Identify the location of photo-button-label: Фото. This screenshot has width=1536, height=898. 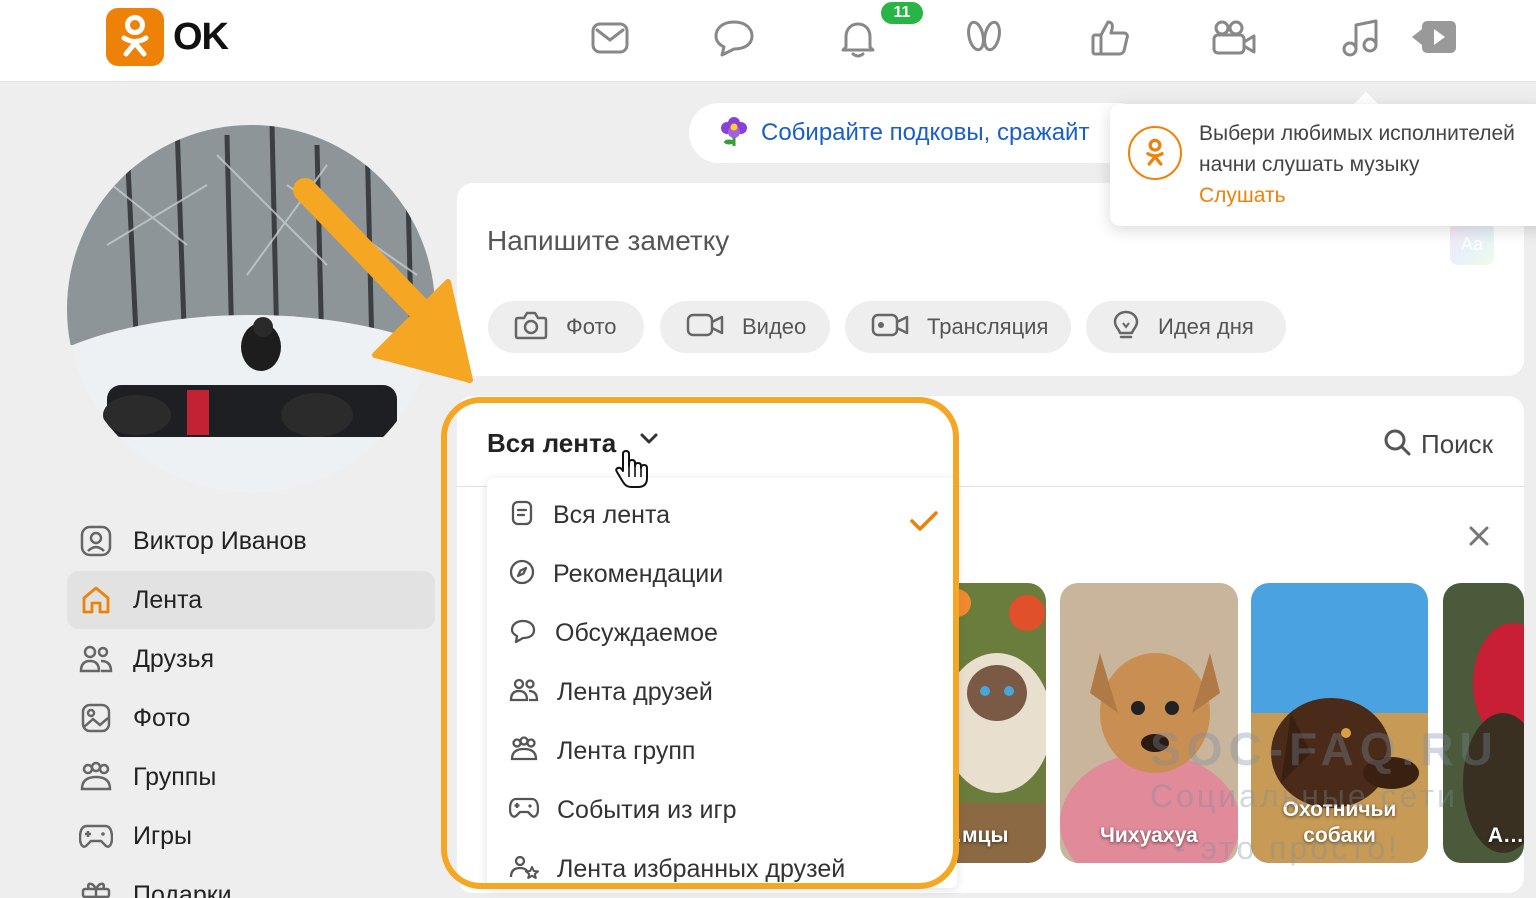
(591, 326).